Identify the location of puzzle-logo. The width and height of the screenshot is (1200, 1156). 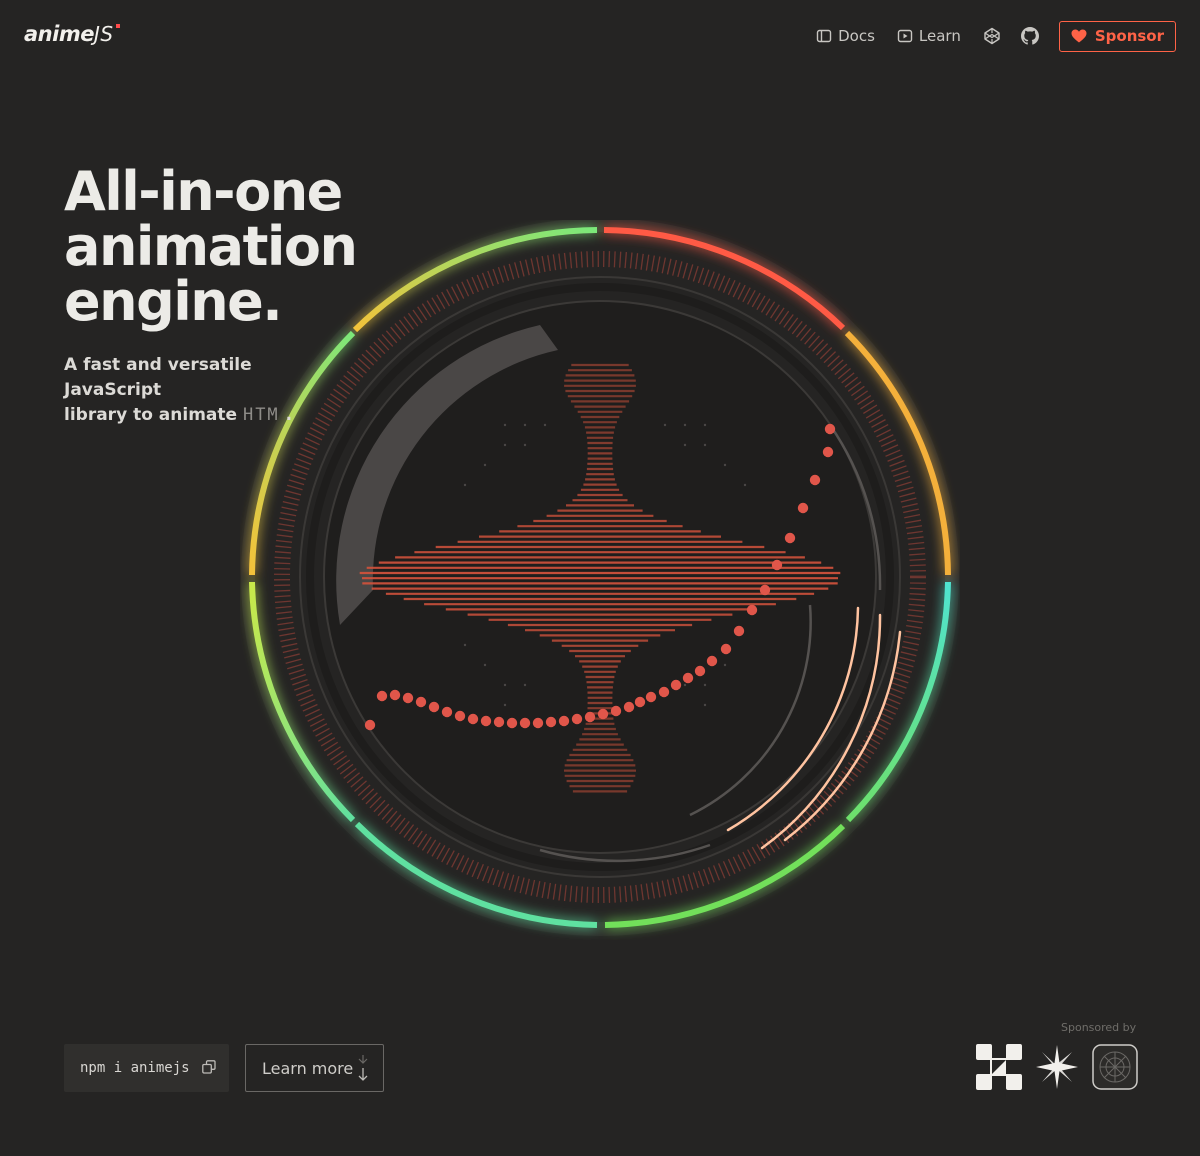
(999, 1067).